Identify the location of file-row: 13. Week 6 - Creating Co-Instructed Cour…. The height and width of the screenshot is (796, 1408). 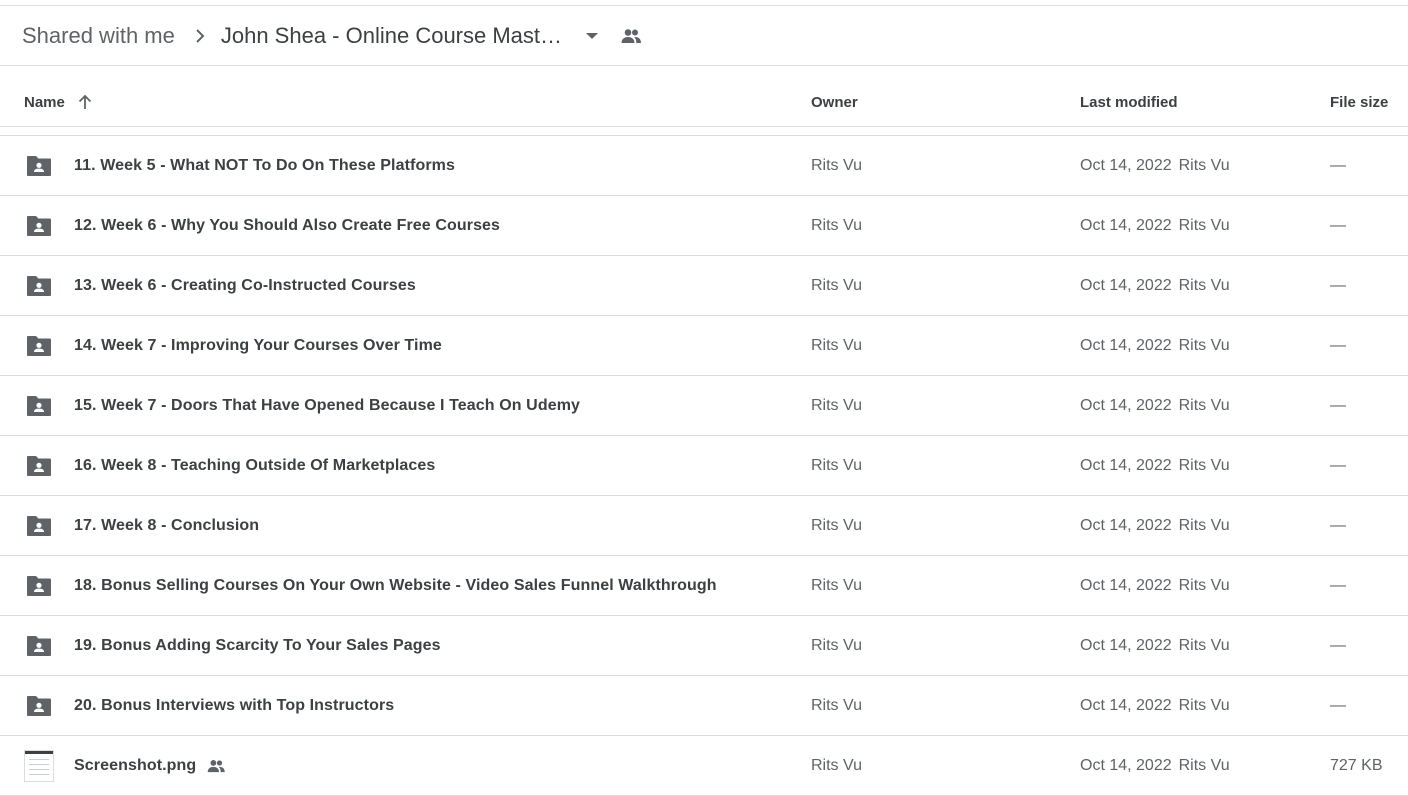
(704, 286).